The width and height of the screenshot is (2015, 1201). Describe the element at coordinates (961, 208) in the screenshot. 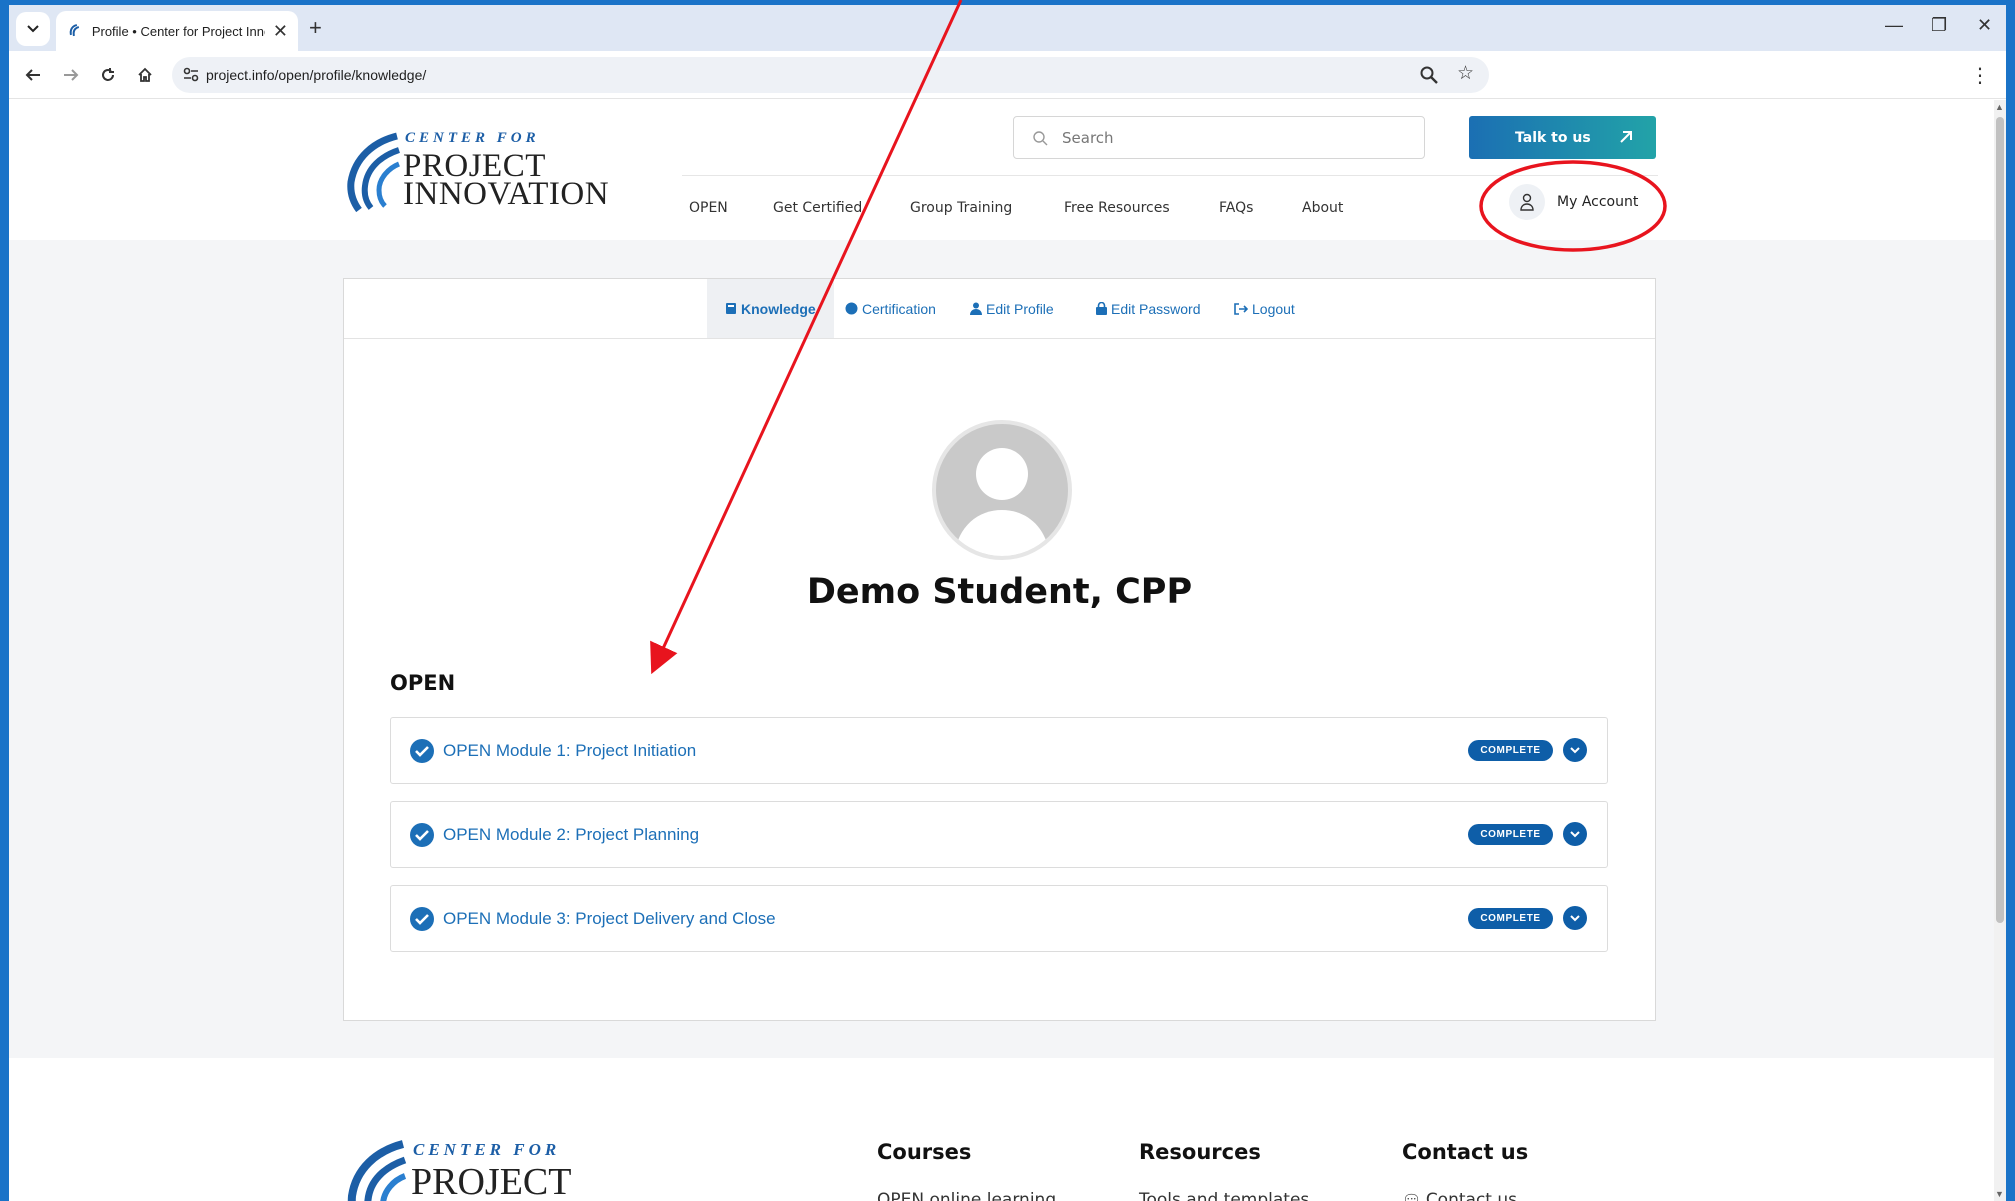

I see `nav-group-training: Group Training` at that location.